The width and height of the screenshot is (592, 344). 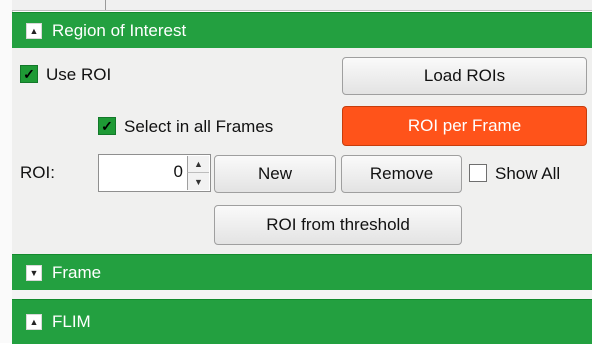 I want to click on show-all-checkbox, so click(x=478, y=173).